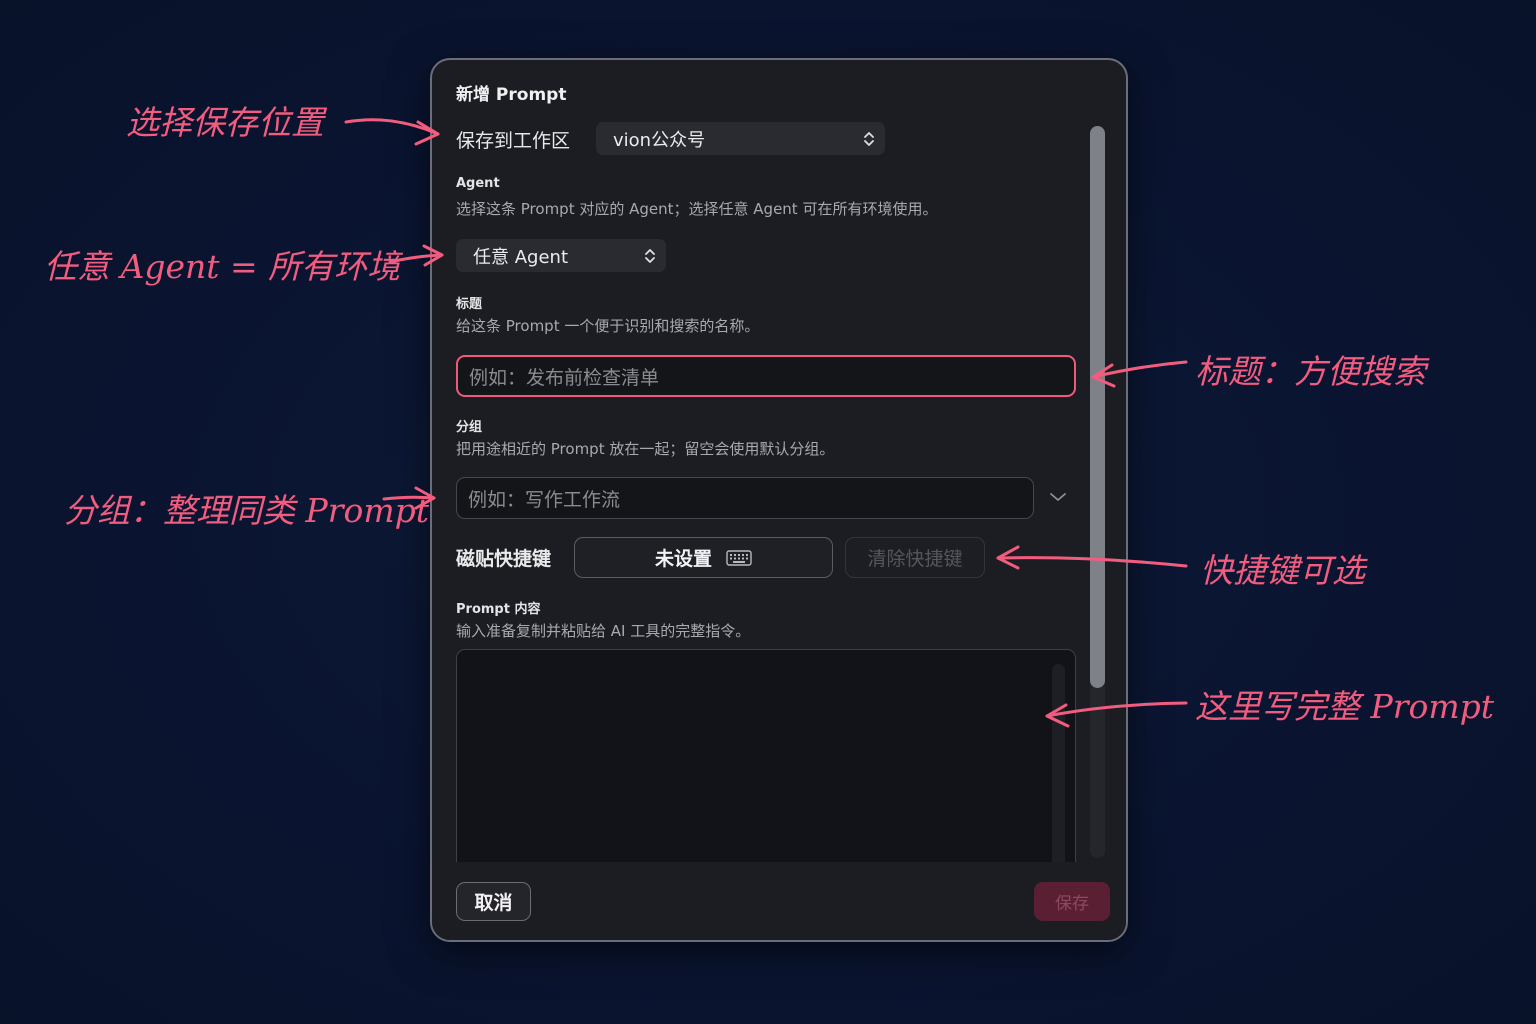  Describe the element at coordinates (1282, 570) in the screenshot. I see `annotation-shortcut: 快捷键可选` at that location.